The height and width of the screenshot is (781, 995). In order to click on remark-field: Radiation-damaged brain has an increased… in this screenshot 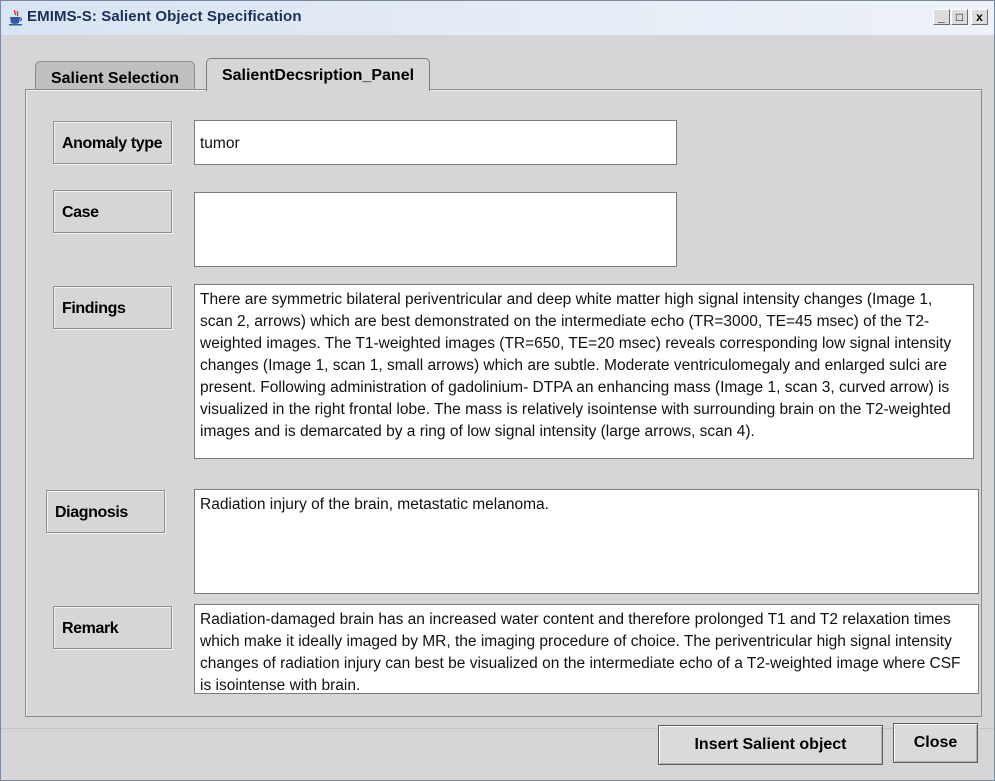, I will do `click(586, 649)`.